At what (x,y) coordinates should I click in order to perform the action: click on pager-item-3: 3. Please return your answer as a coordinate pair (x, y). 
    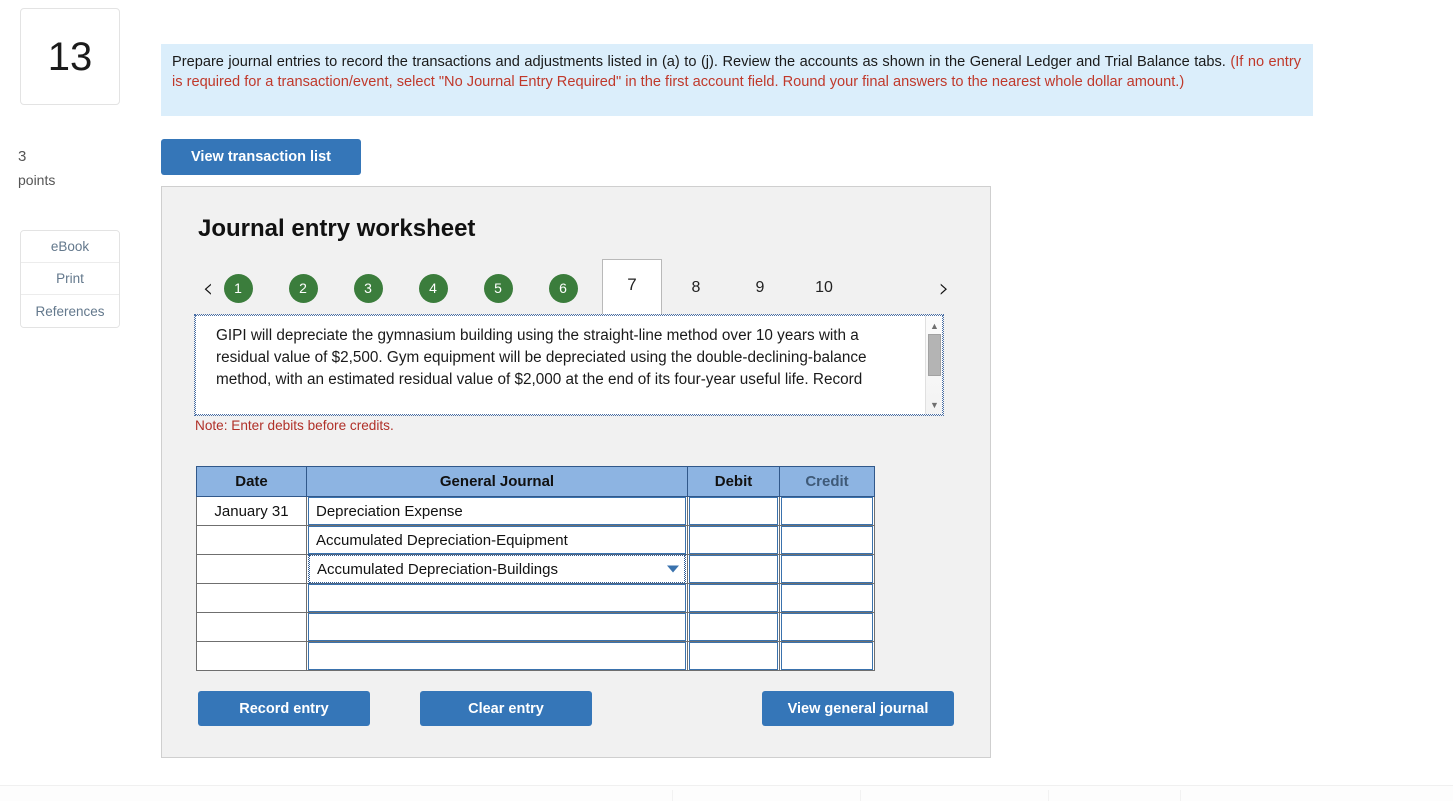
    Looking at the image, I should click on (368, 288).